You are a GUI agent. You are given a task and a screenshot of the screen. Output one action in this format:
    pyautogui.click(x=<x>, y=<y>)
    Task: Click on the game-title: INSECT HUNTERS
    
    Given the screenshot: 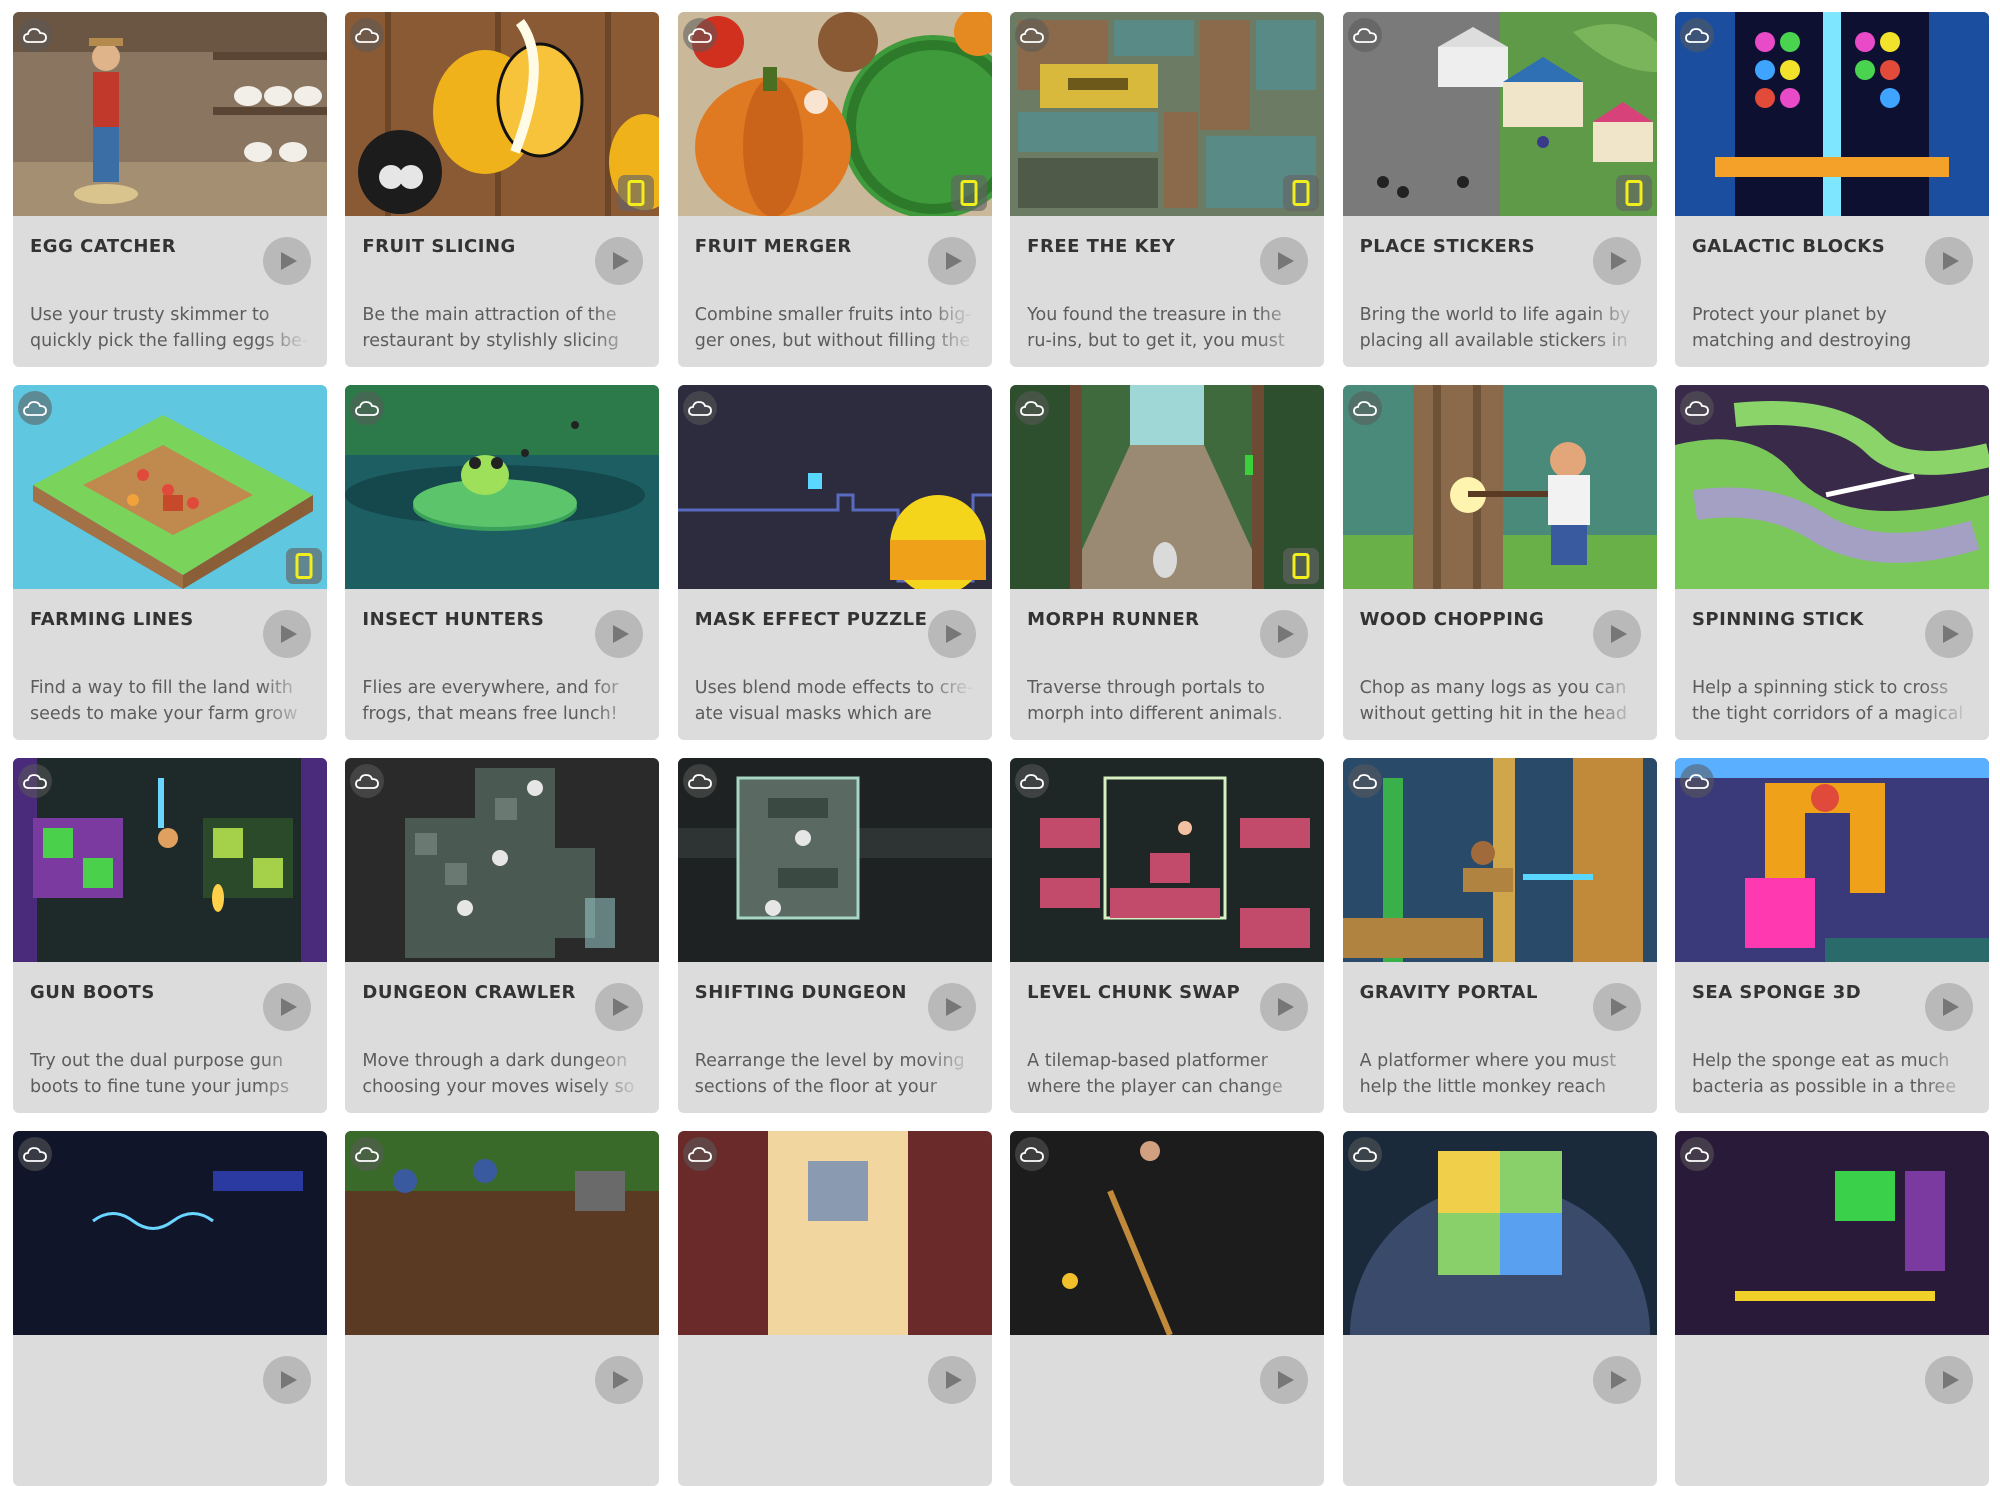 What is the action you would take?
    pyautogui.click(x=453, y=619)
    